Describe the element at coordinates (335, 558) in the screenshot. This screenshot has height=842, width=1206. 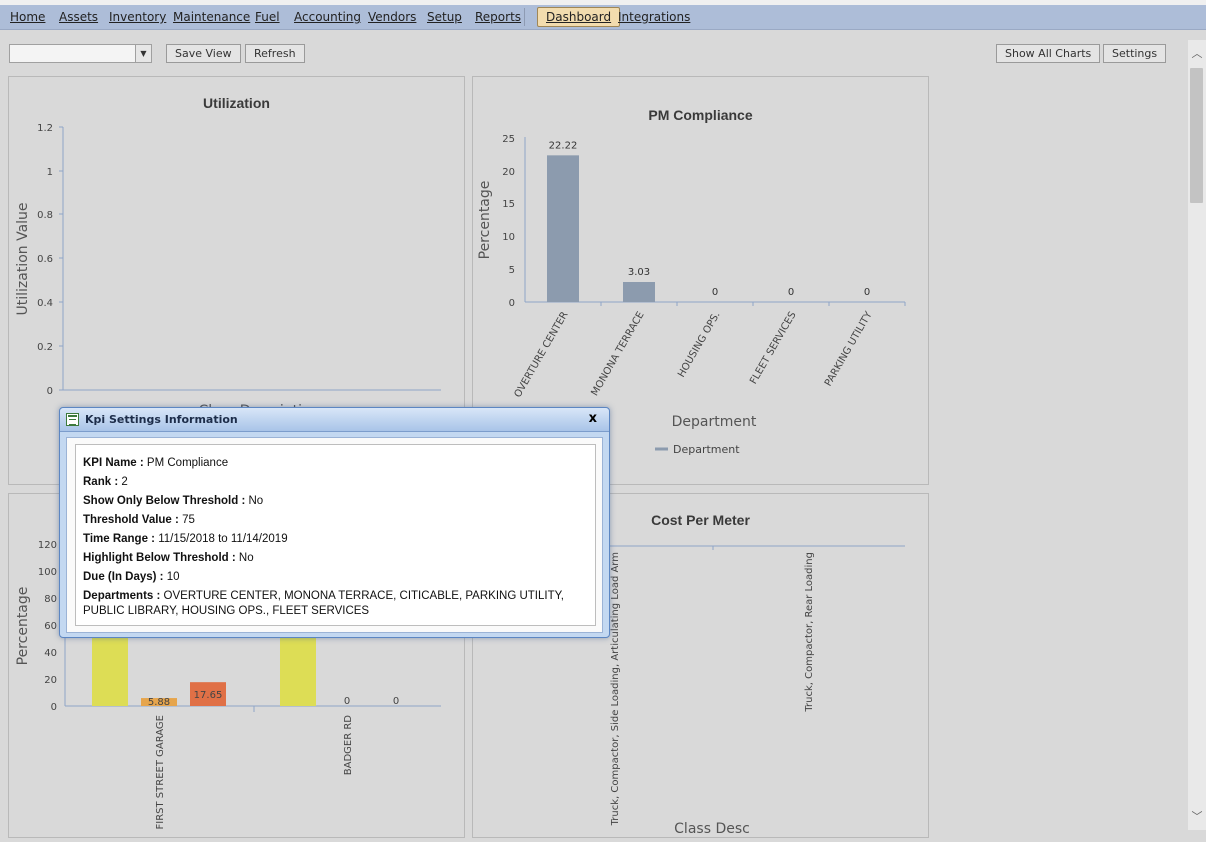
I see `highlight-below-threshold-row: Highlight Below Threshold : No` at that location.